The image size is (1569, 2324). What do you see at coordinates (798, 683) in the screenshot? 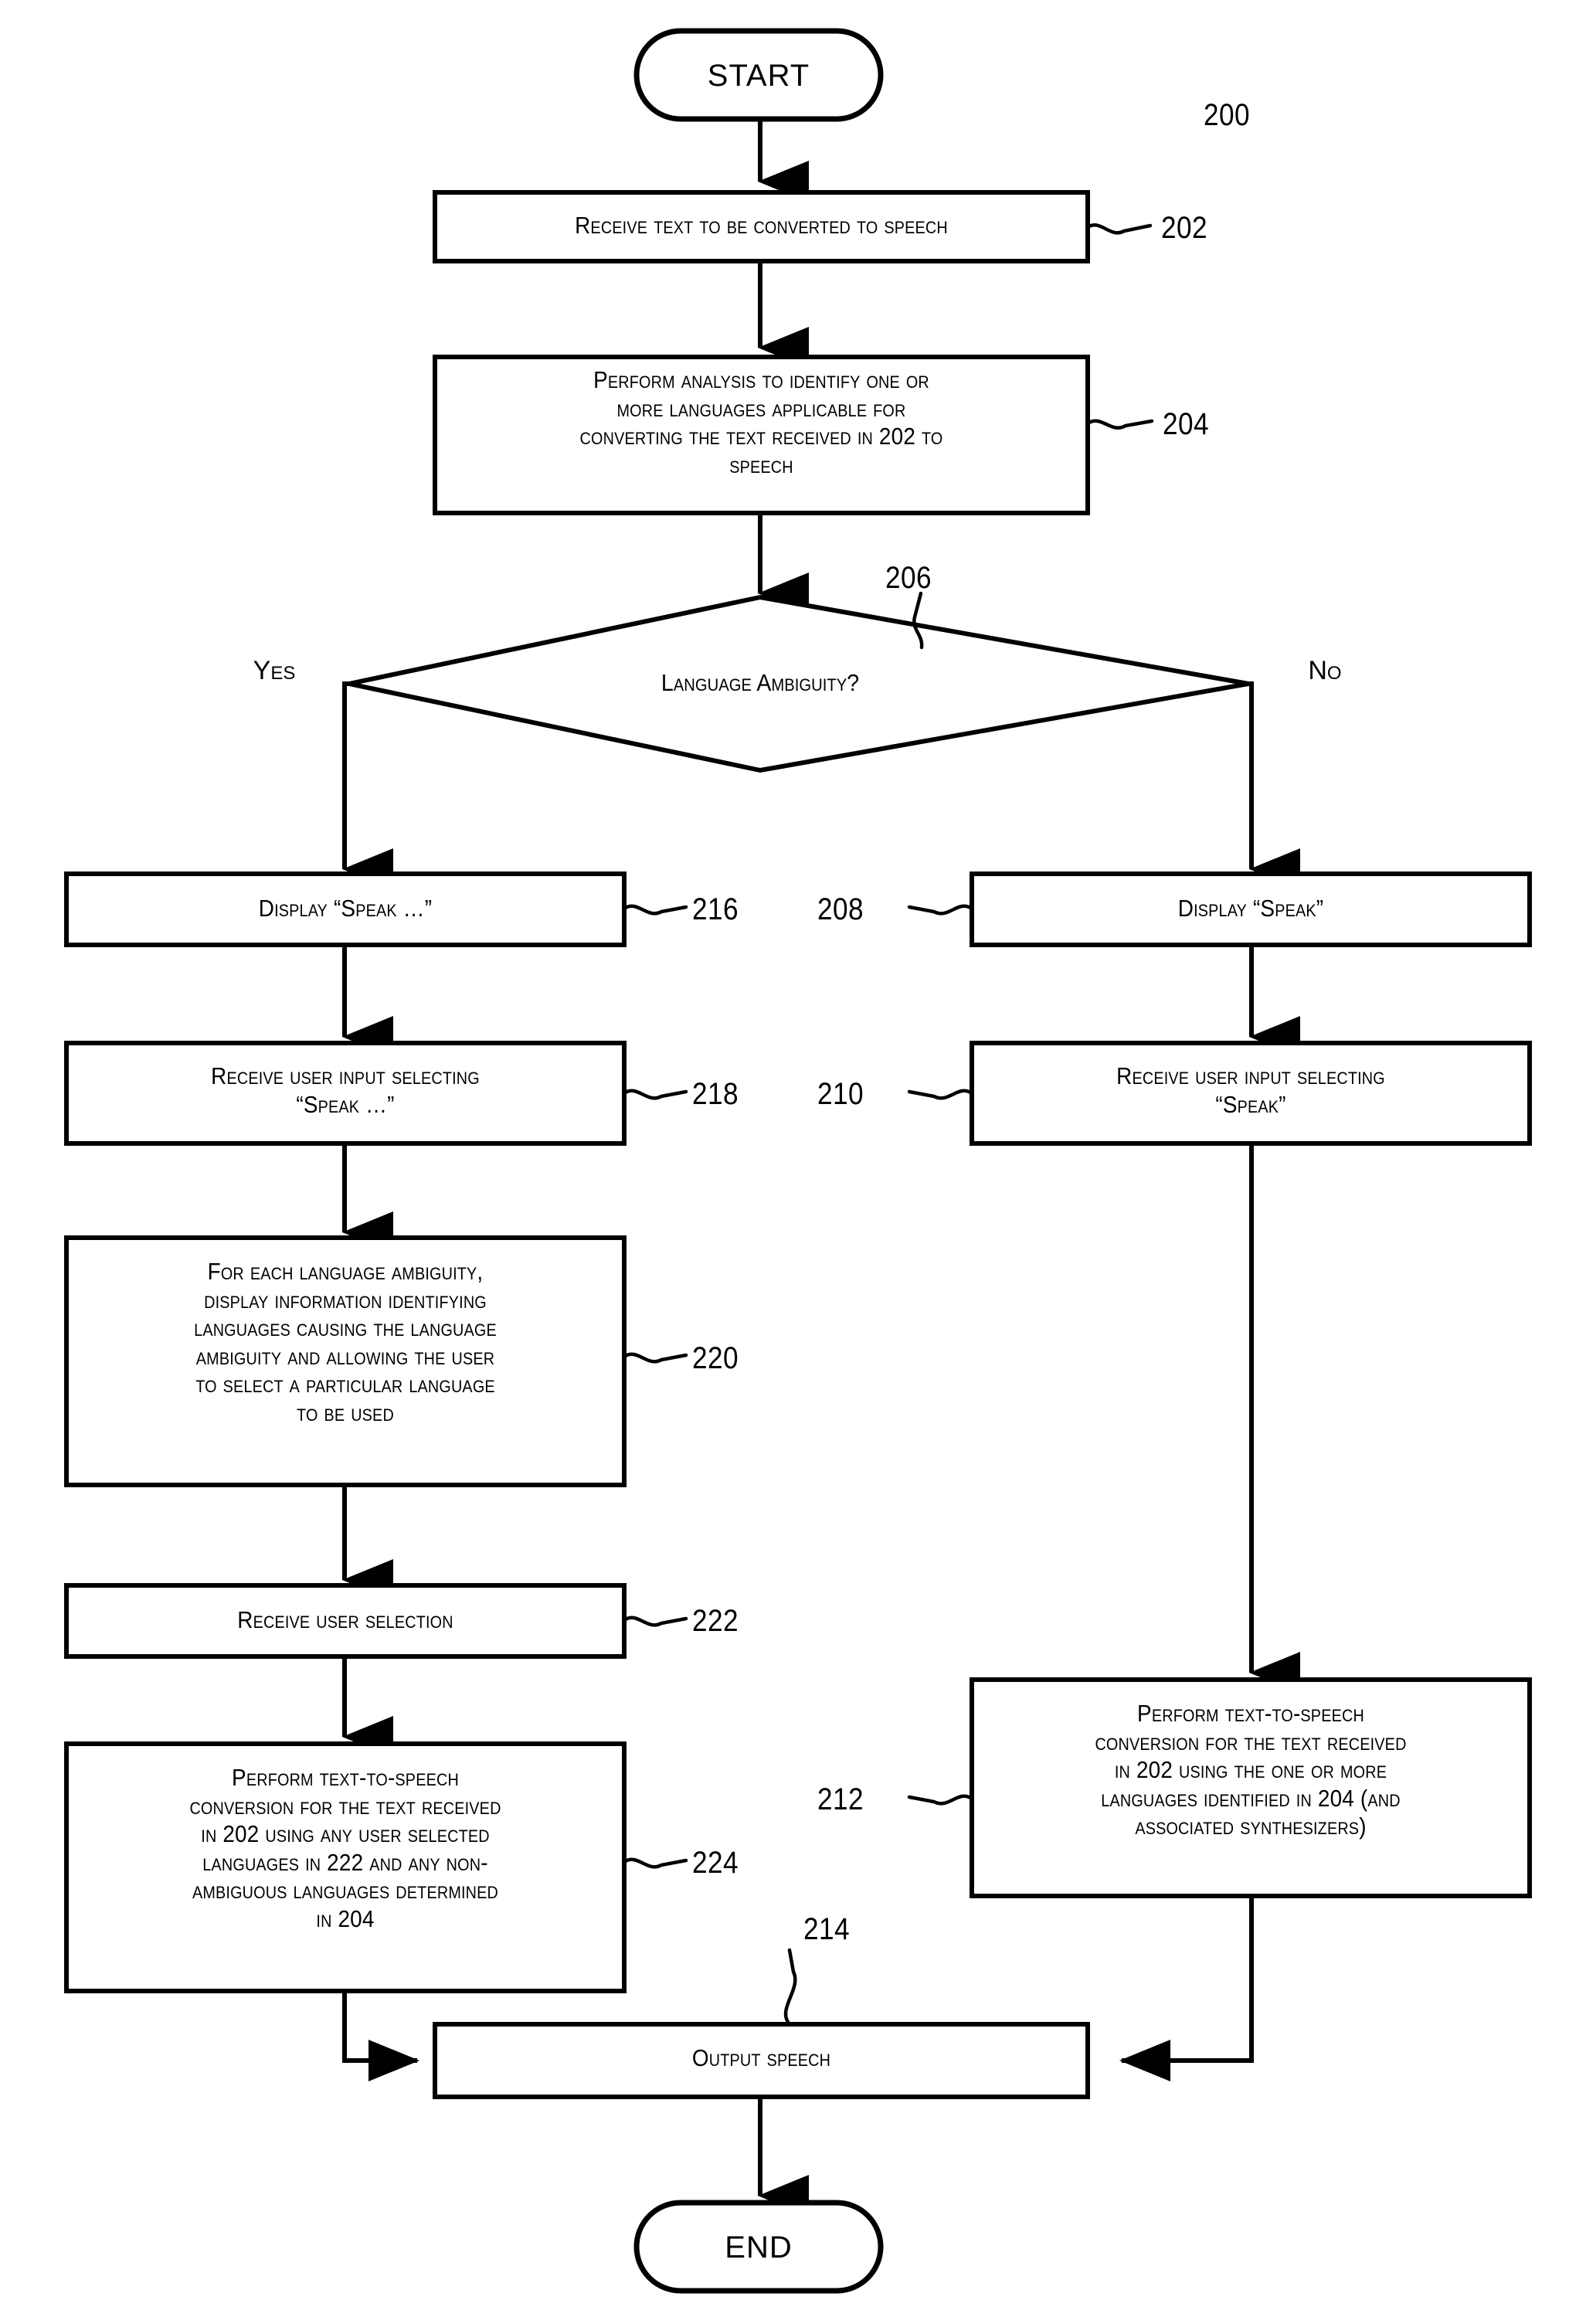
I see `decision-206-shape` at bounding box center [798, 683].